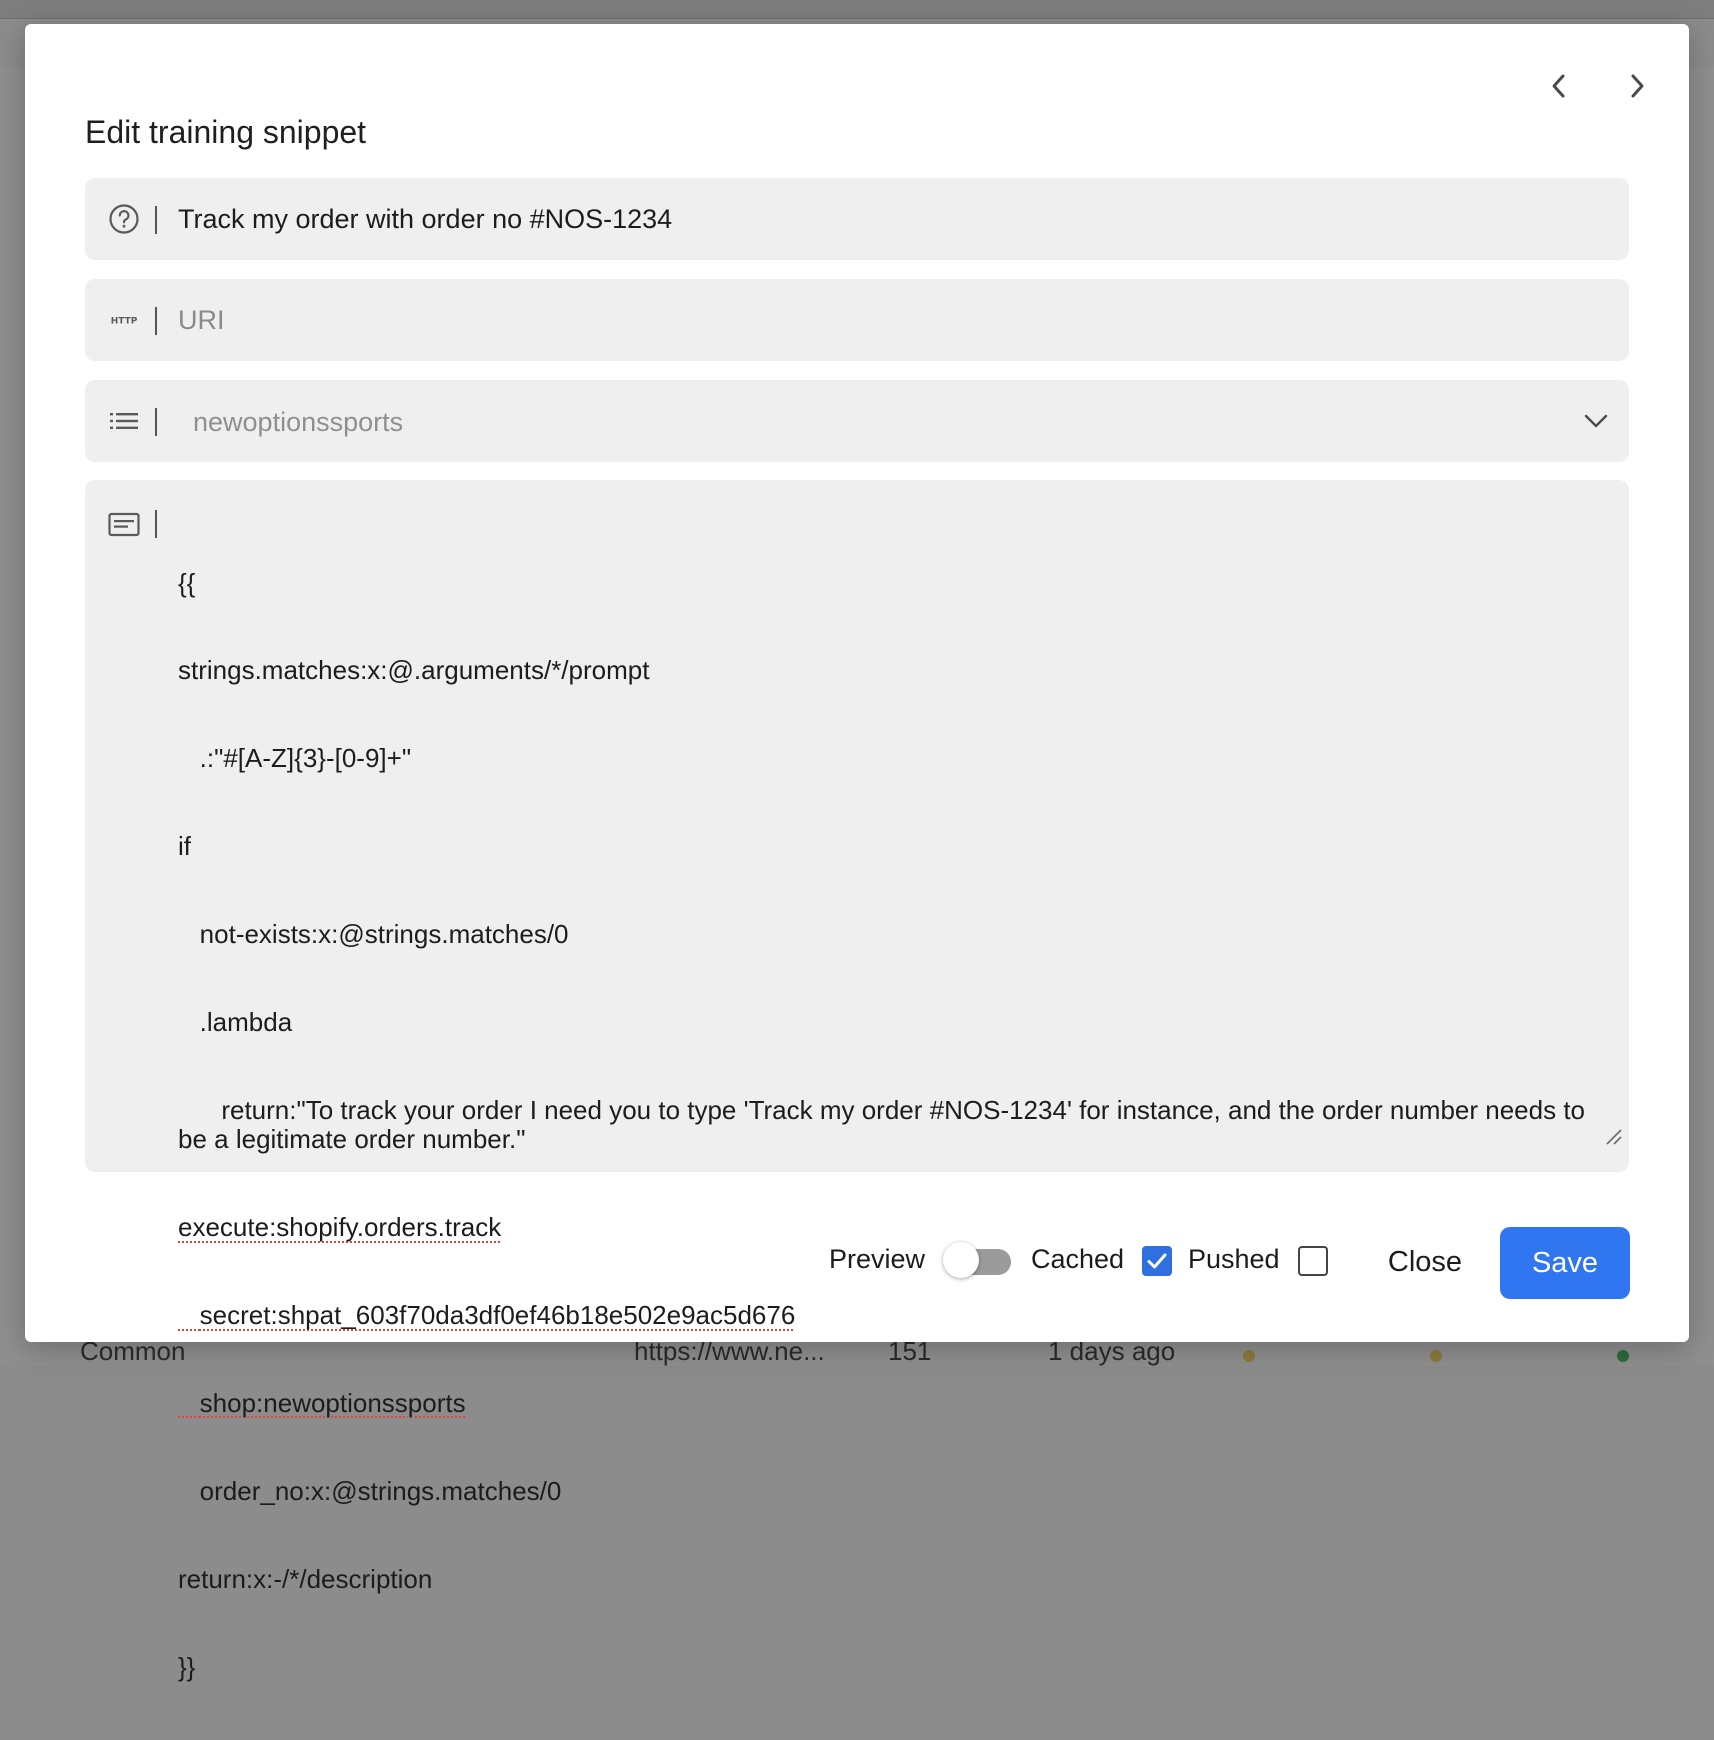  What do you see at coordinates (414, 670) in the screenshot?
I see `code-line: strings.matches:x:@.arguments/*/prompt` at bounding box center [414, 670].